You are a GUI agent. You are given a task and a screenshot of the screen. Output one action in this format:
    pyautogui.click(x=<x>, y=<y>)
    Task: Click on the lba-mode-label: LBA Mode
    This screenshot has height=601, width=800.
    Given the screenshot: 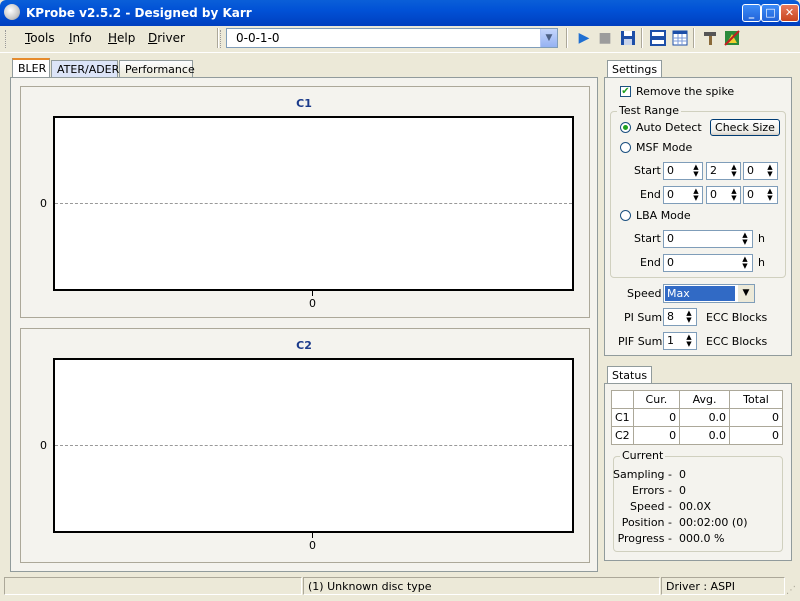 What is the action you would take?
    pyautogui.click(x=663, y=215)
    